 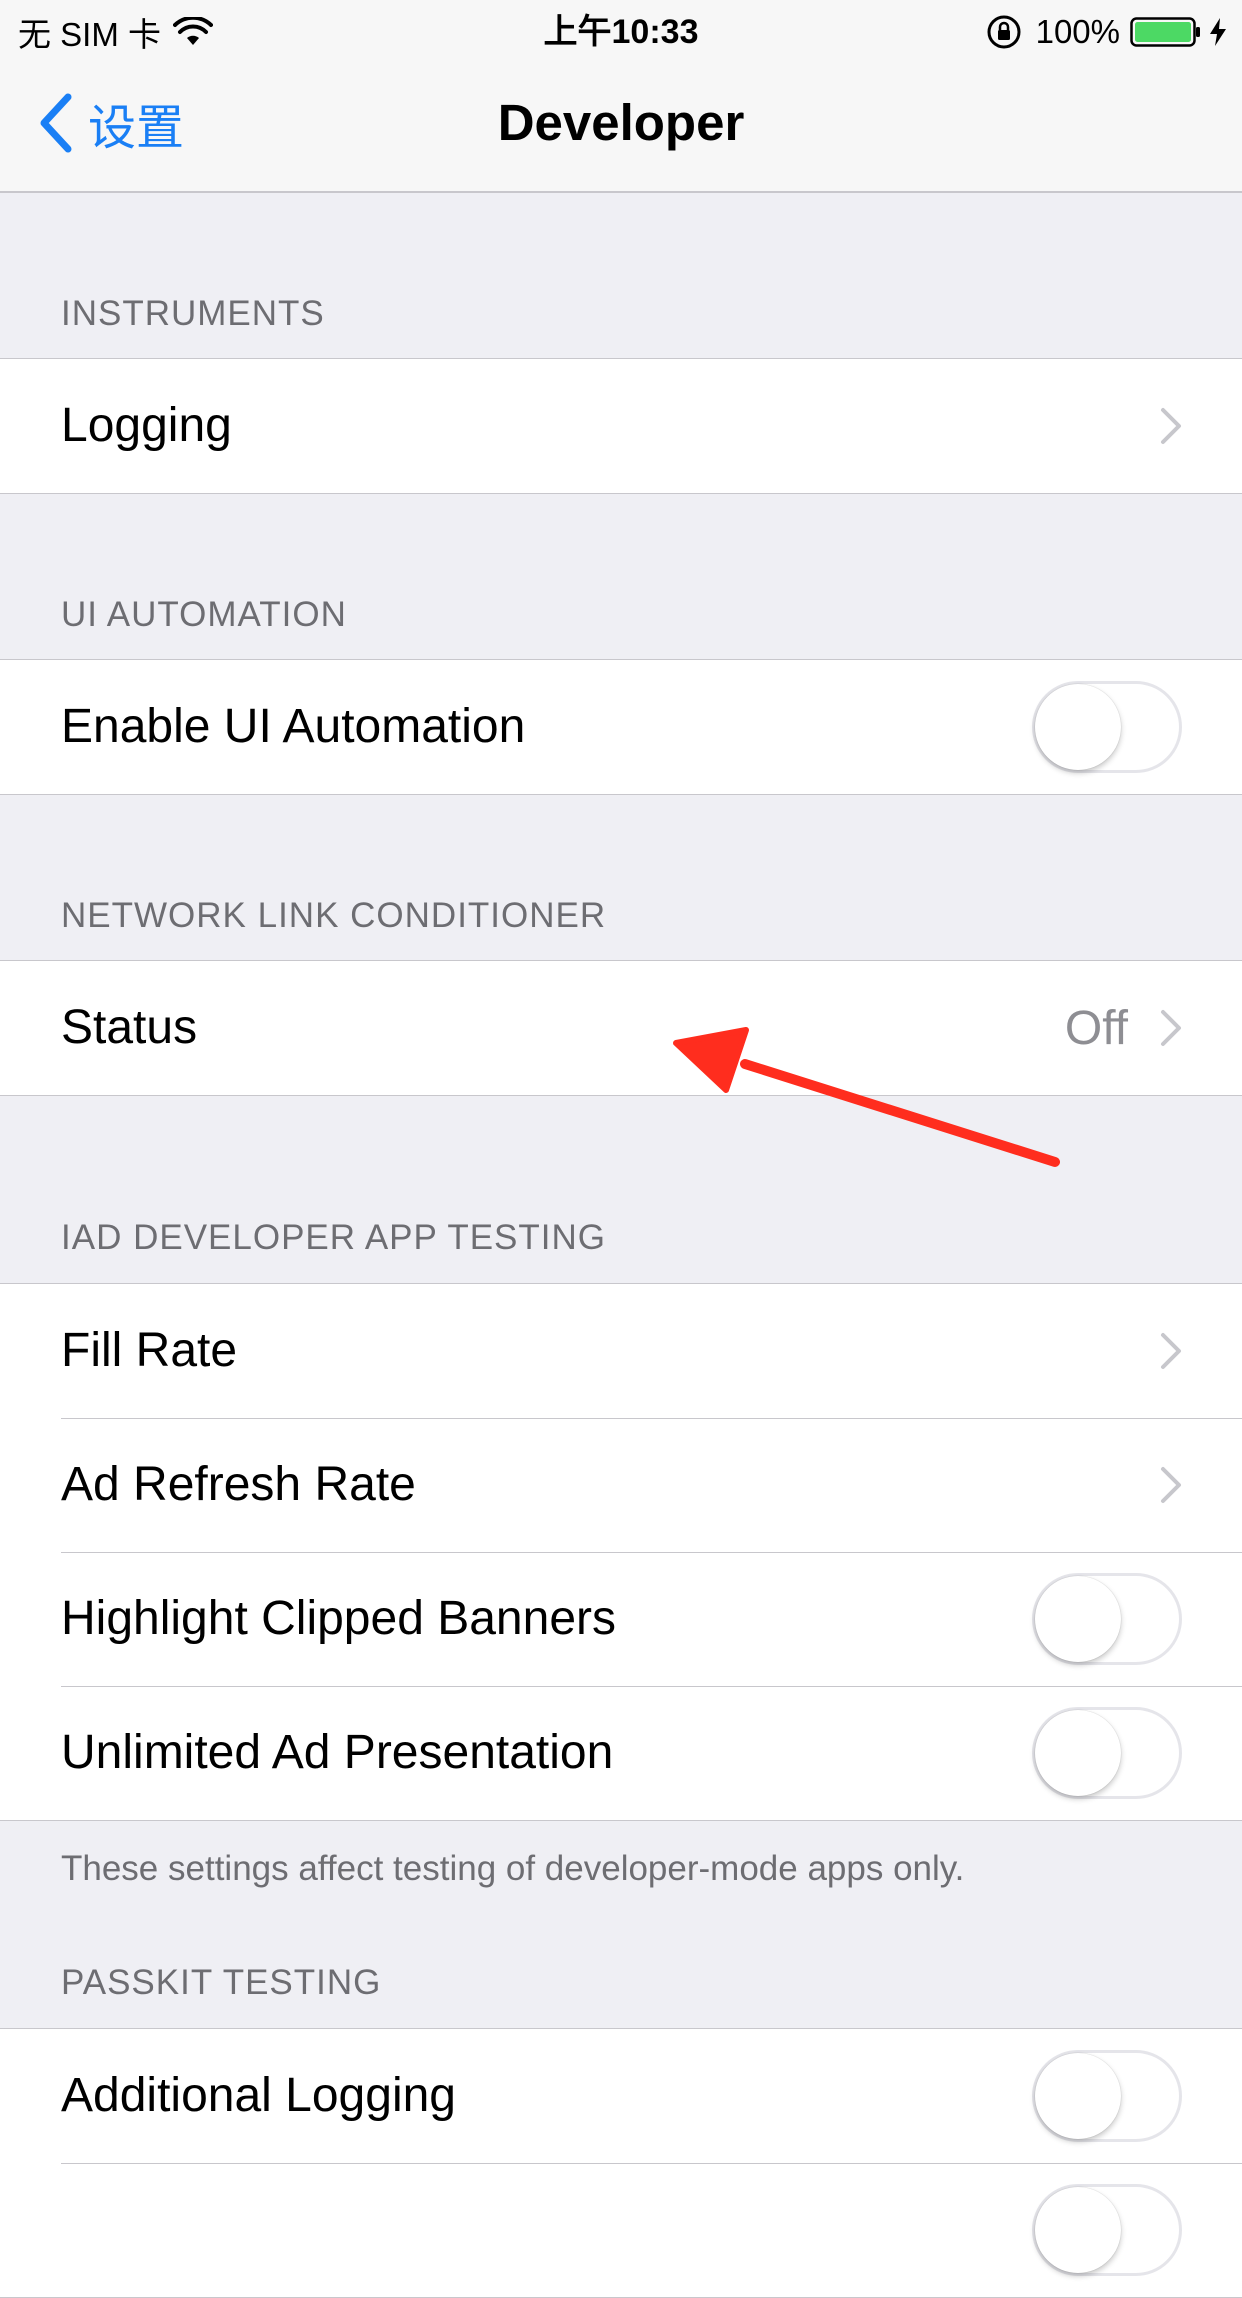 I want to click on group-instruments: Logging, so click(x=621, y=426).